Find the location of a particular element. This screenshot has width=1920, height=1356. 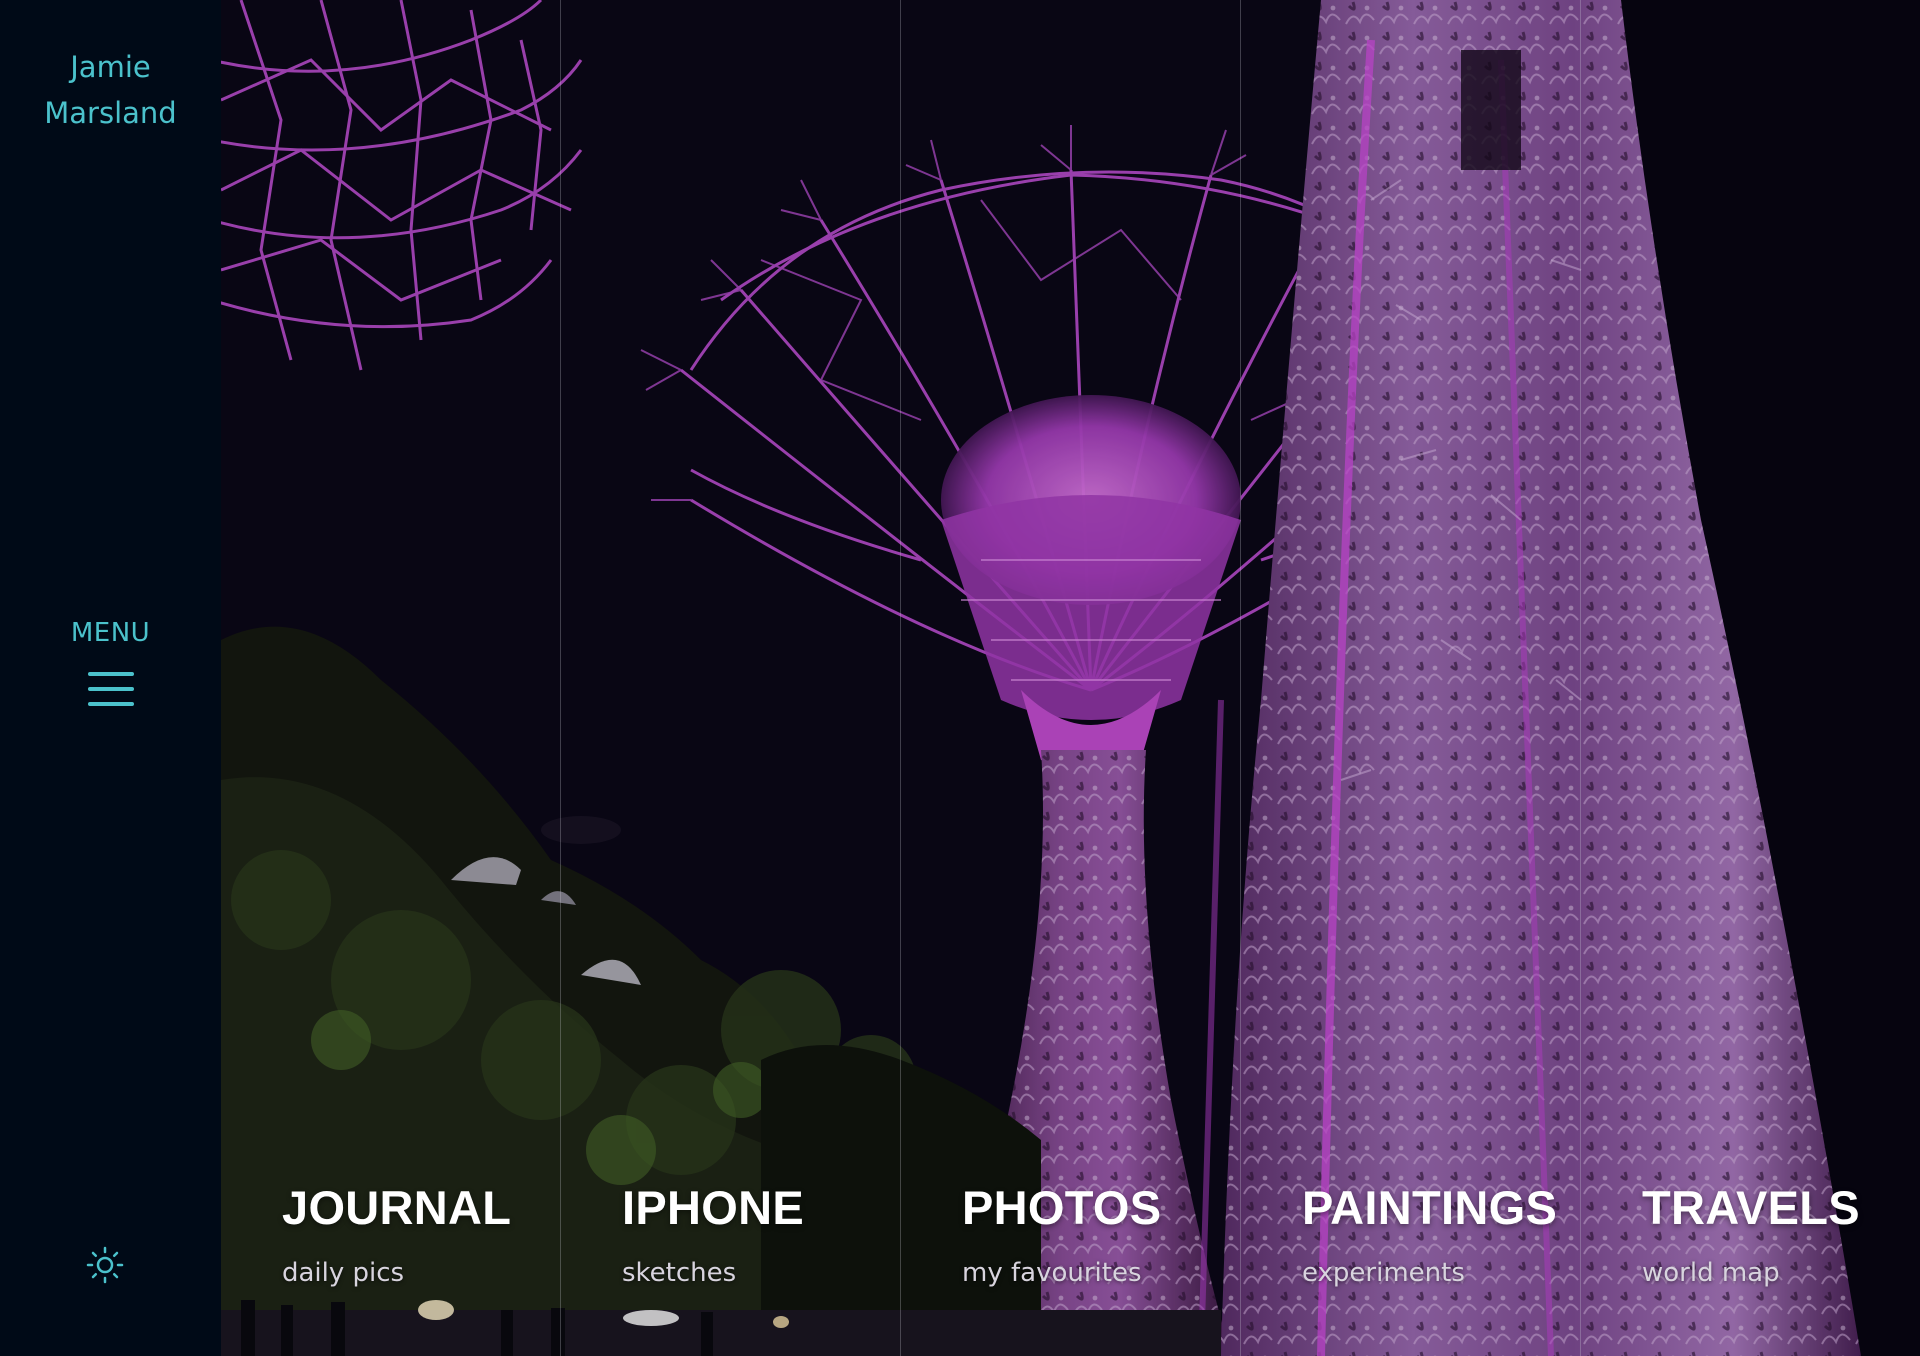

hamburger-icon is located at coordinates (110, 689).